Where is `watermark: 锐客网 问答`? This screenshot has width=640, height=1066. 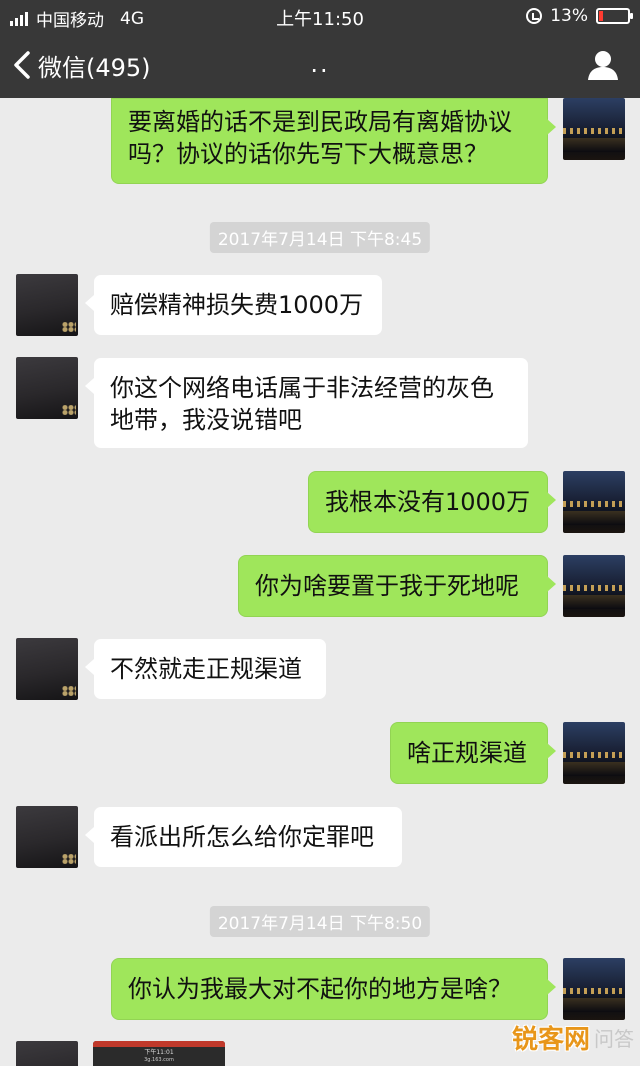 watermark: 锐客网 问答 is located at coordinates (573, 1037).